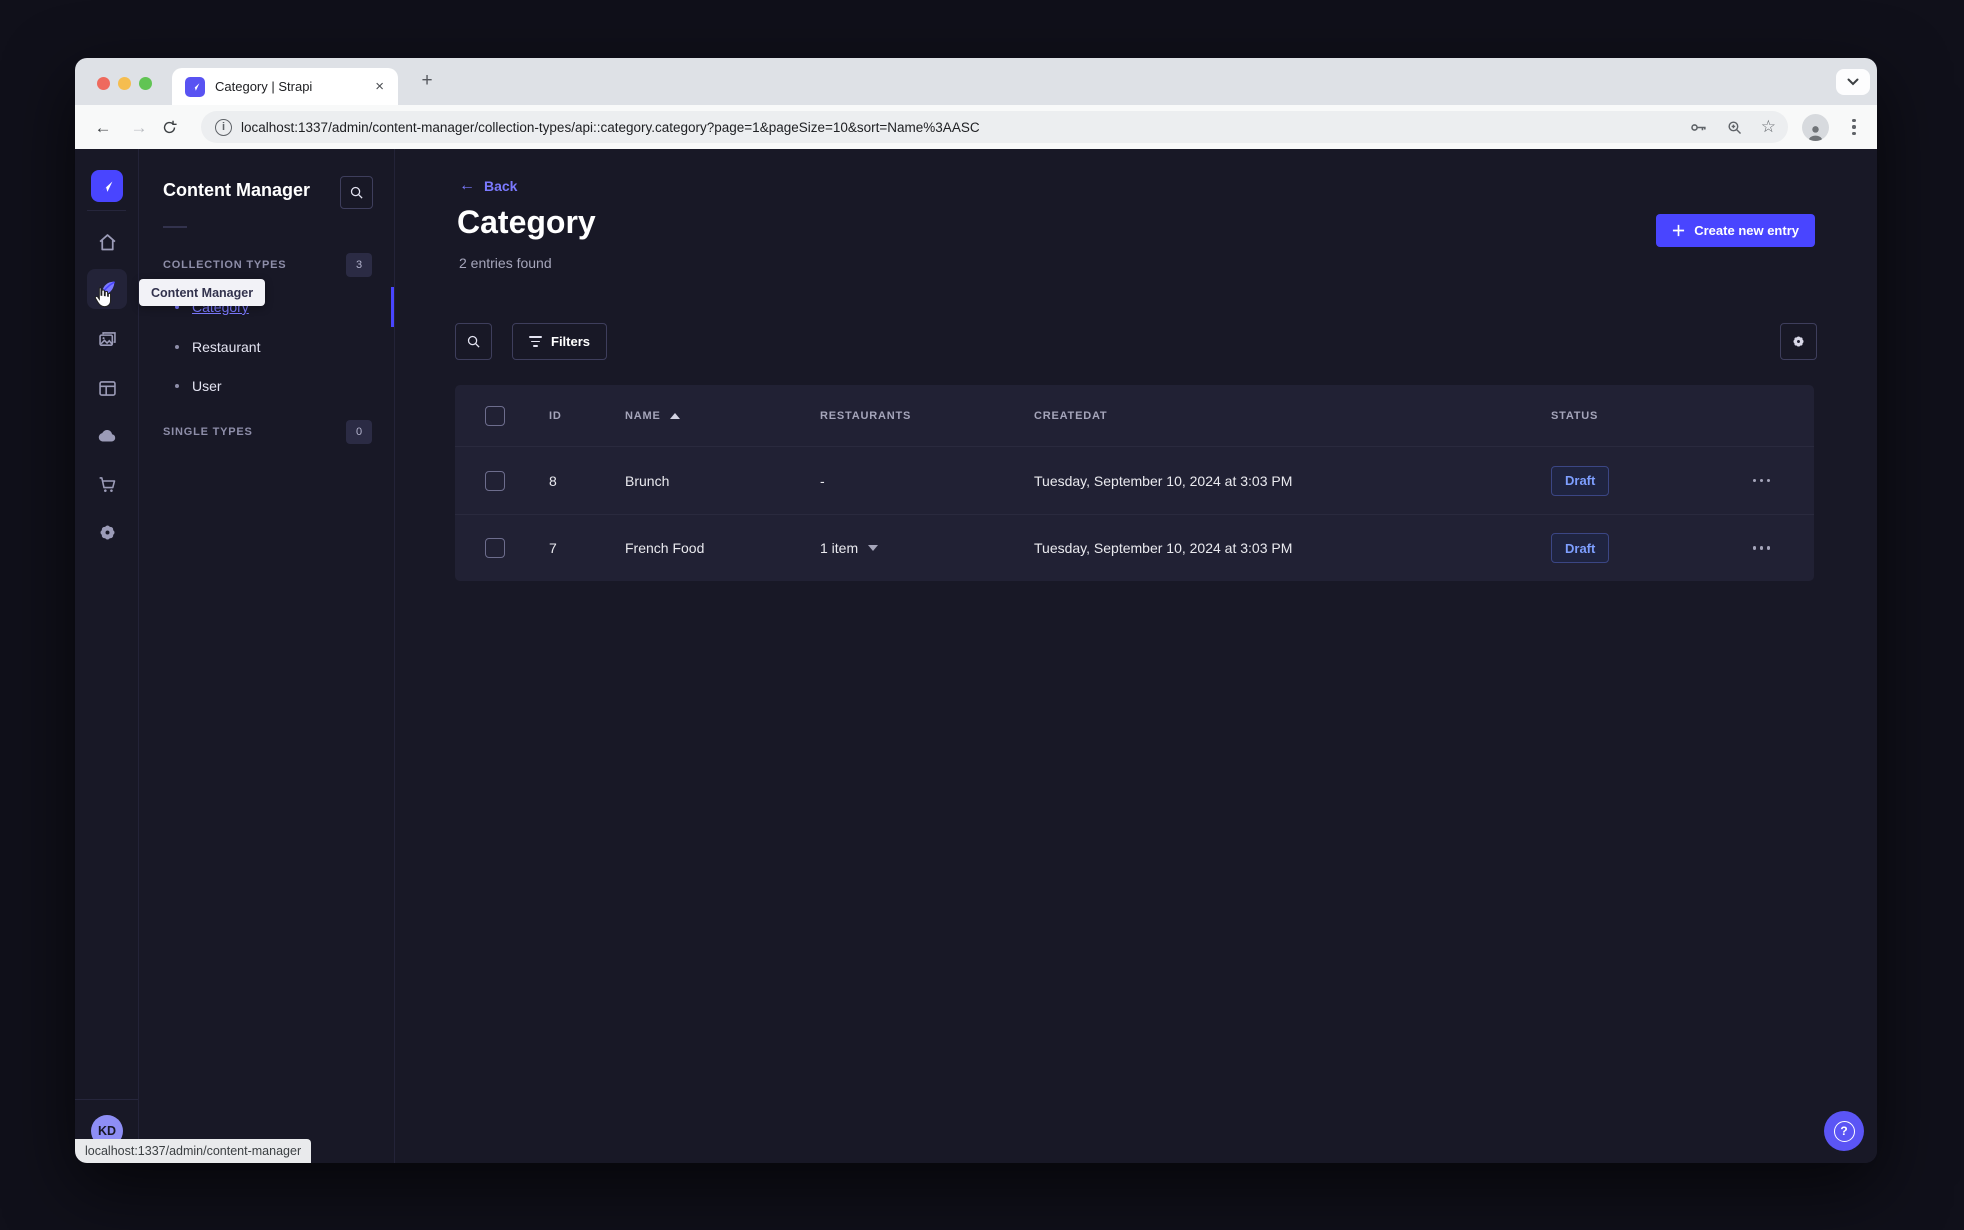  Describe the element at coordinates (572, 416) in the screenshot. I see `header-id: ID` at that location.